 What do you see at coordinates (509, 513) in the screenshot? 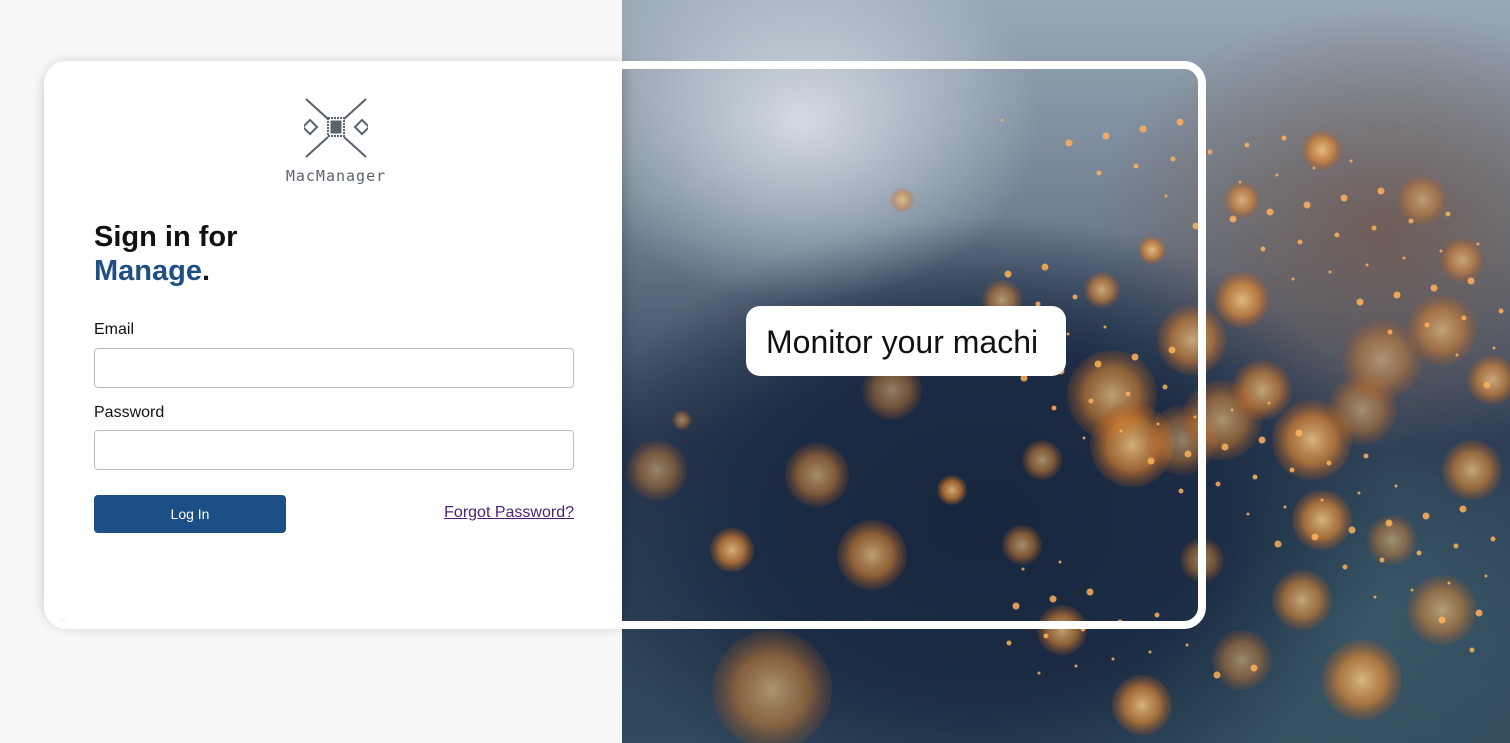
I see `forgot-password-link: Forgot Password?` at bounding box center [509, 513].